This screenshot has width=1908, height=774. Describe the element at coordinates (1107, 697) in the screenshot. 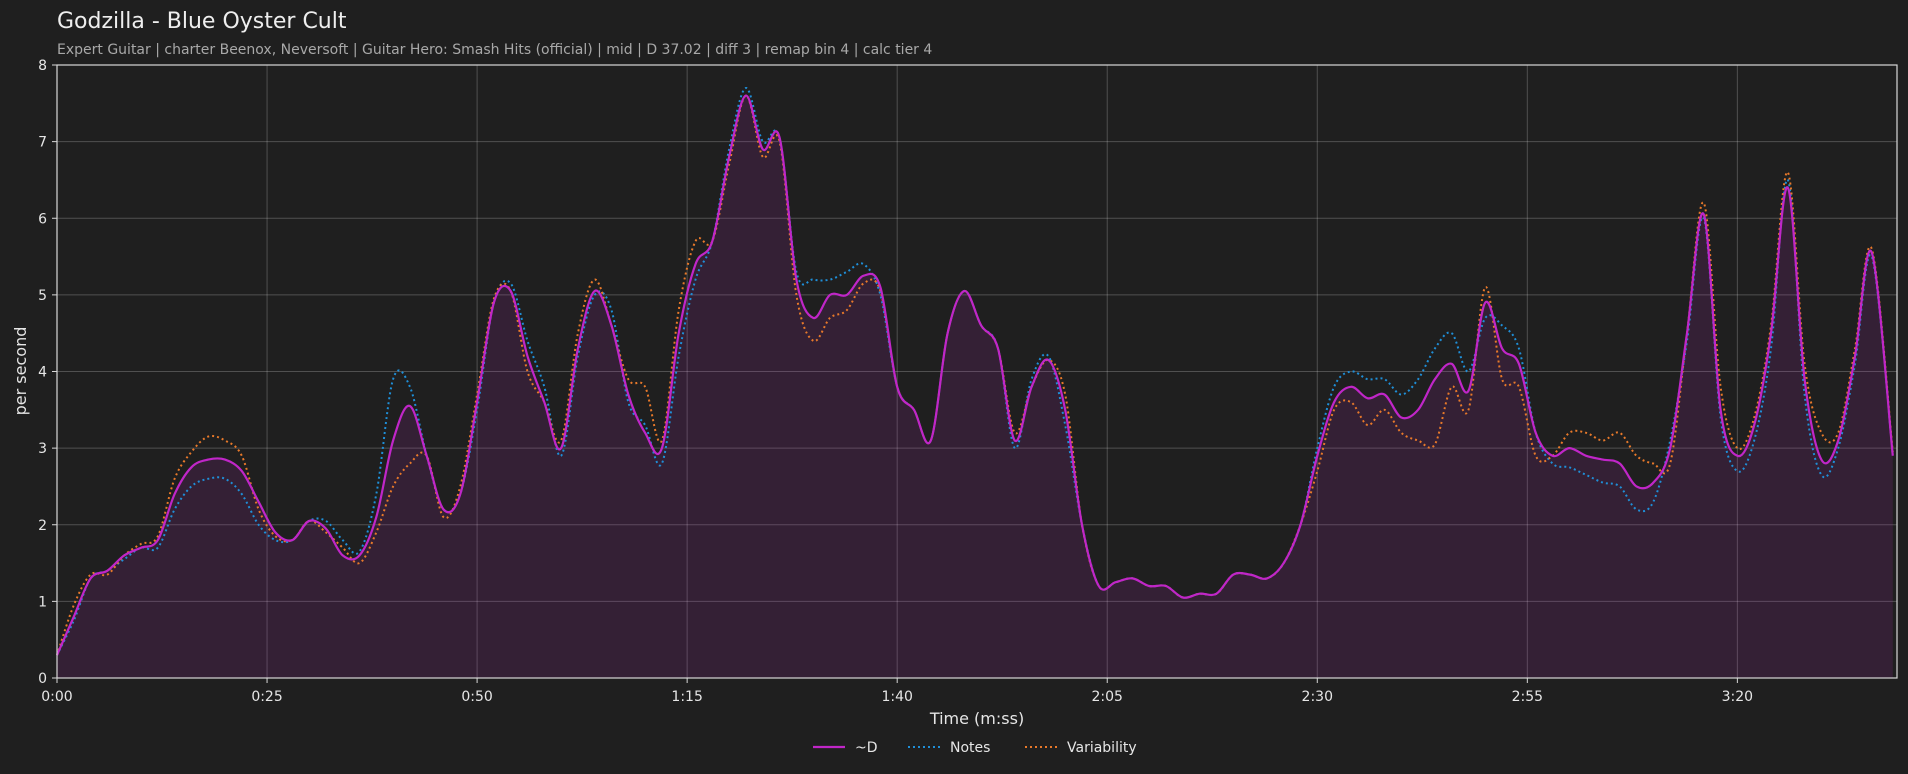

I see `x-tick-label: 2:05` at that location.